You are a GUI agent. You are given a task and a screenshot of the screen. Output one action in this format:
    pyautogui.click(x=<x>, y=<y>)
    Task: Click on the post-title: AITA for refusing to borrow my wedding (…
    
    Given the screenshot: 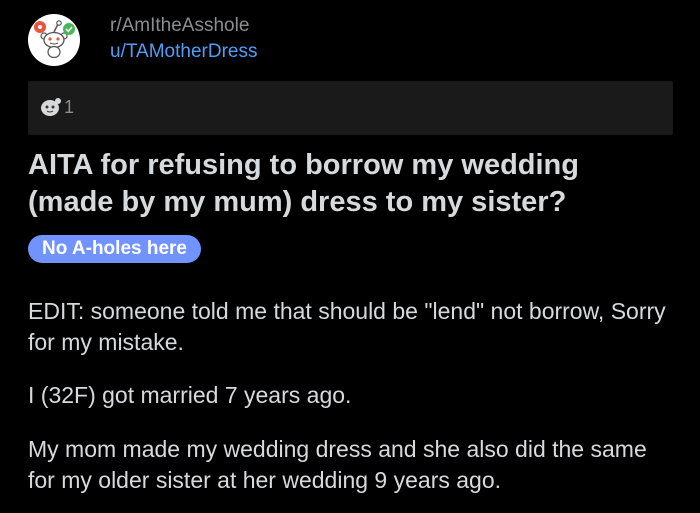 What is the action you would take?
    pyautogui.click(x=348, y=184)
    